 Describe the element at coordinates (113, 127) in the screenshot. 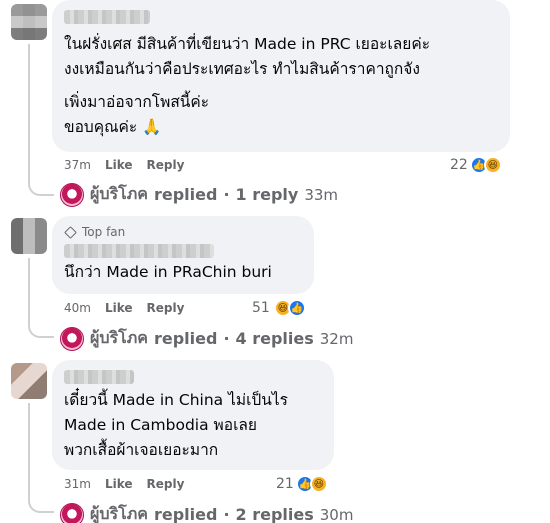

I see `comment-text-line: ขอบคุณค่ะ 🙏` at that location.